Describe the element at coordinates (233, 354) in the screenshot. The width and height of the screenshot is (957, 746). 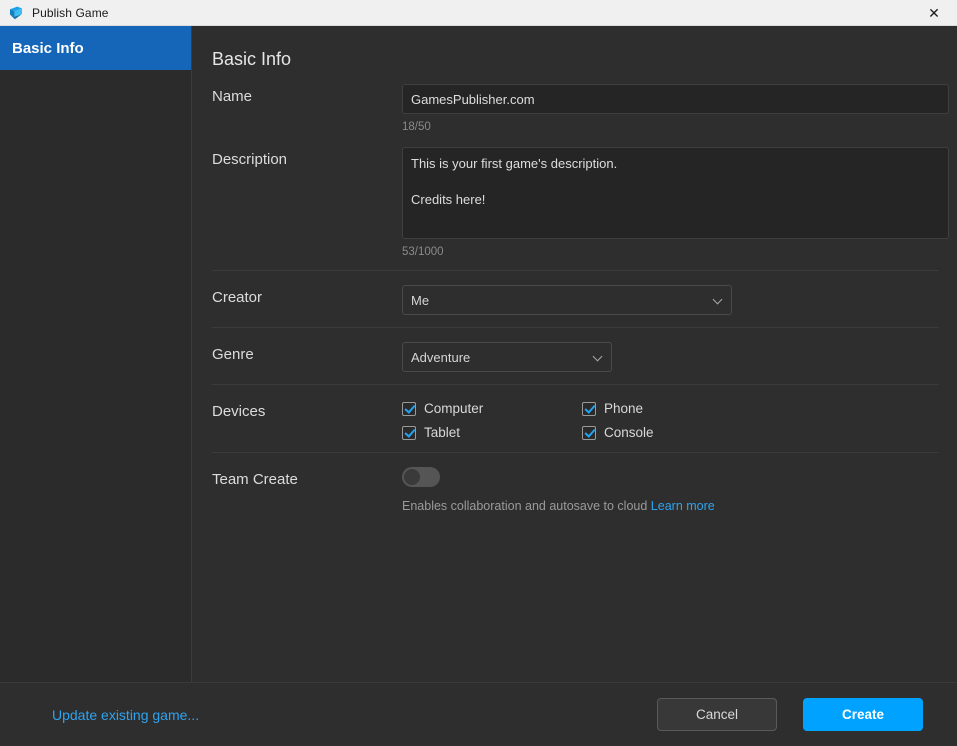
I see `genre-label: Genre` at that location.